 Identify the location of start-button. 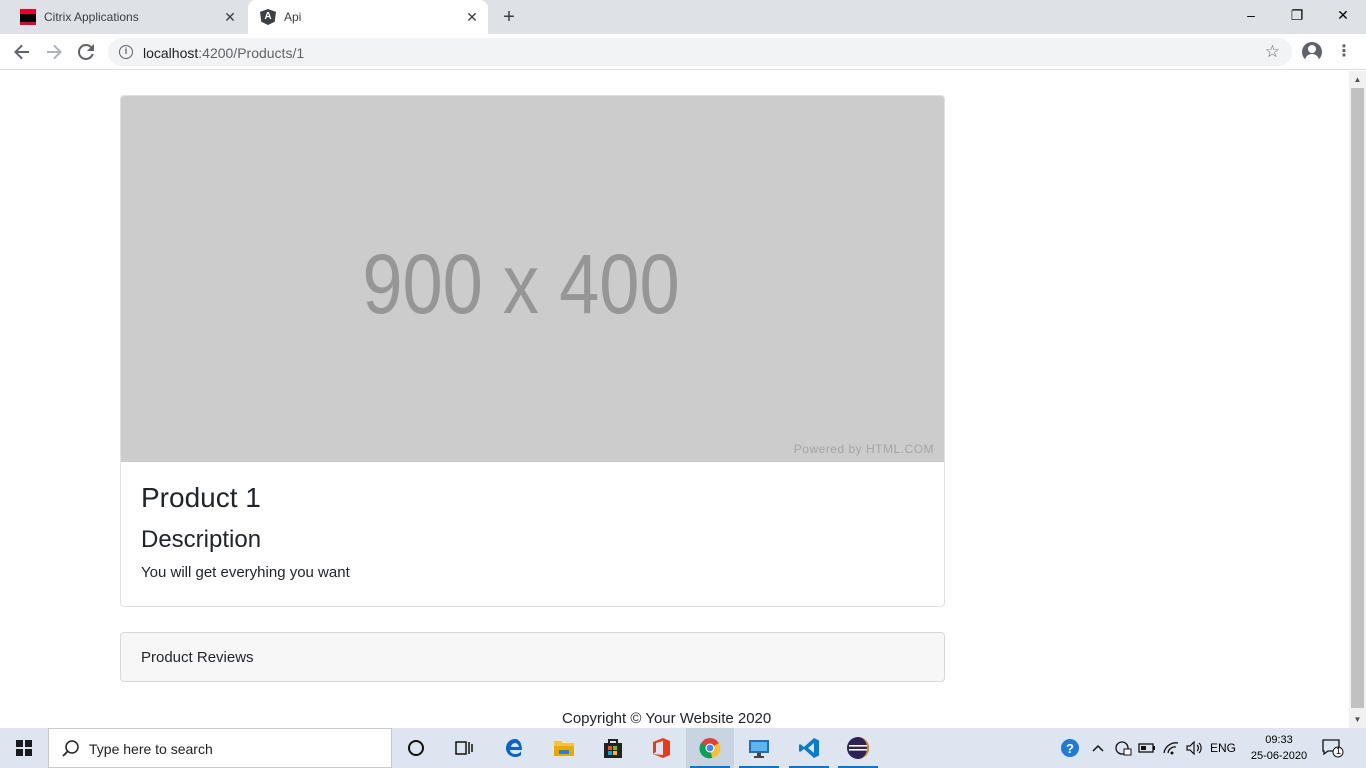
(24, 748).